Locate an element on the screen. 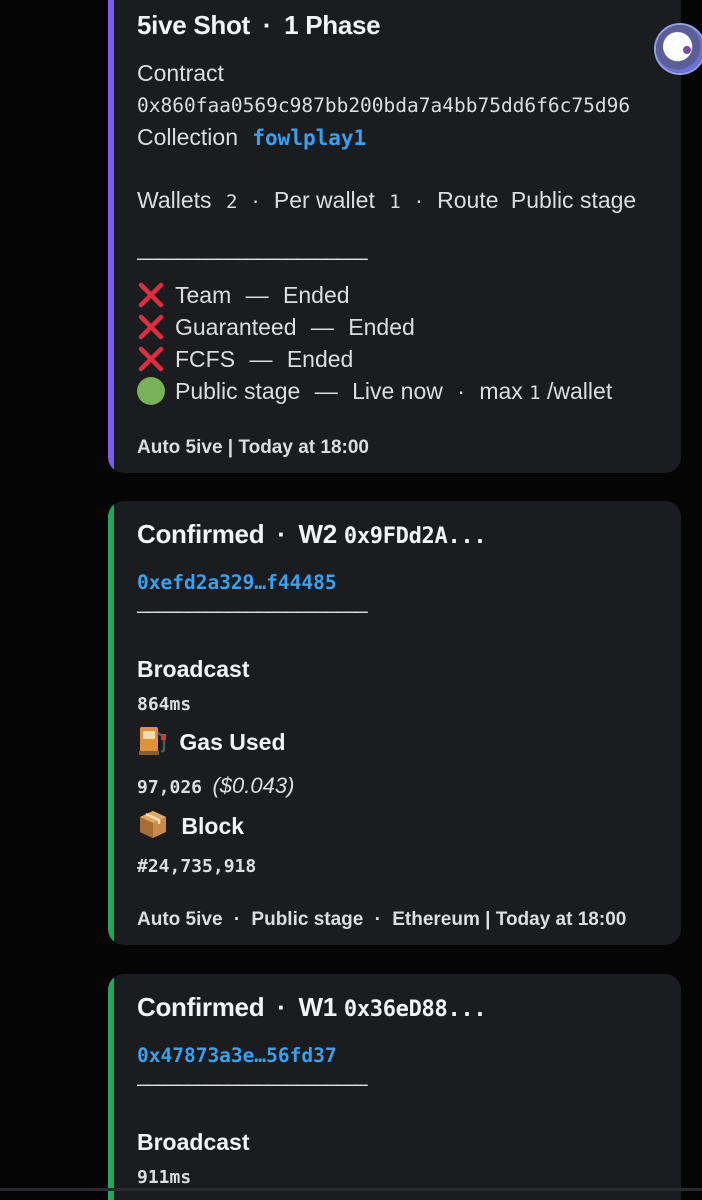 Image resolution: width=702 pixels, height=1200 pixels. tx-hash-link: 0xefd2a329…f44485 is located at coordinates (237, 582).